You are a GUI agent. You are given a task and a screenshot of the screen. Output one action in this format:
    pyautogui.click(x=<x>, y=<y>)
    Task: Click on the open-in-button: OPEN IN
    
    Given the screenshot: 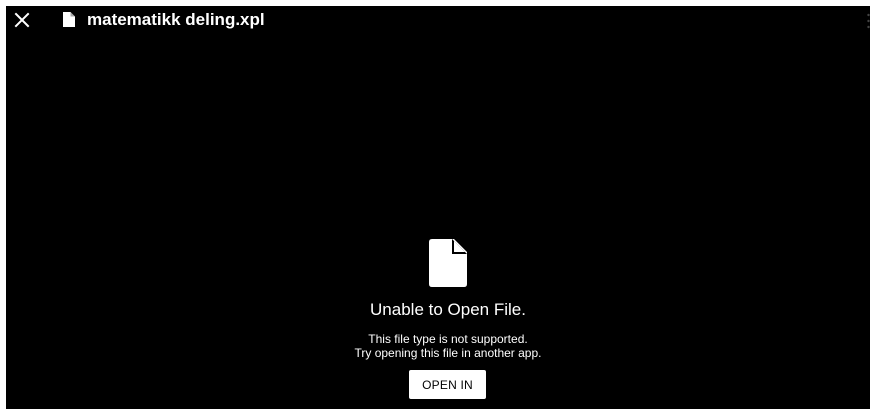 What is the action you would take?
    pyautogui.click(x=447, y=384)
    